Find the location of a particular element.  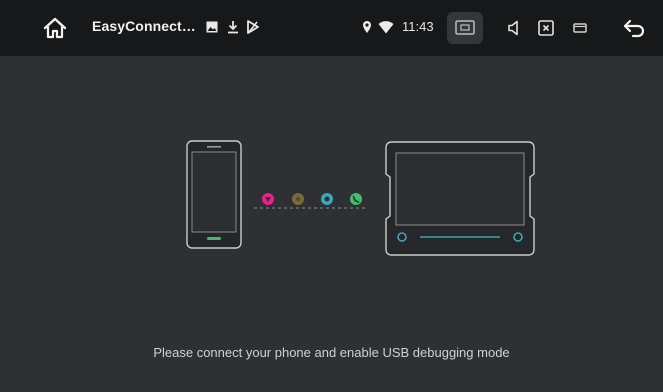

back-icon is located at coordinates (634, 28).